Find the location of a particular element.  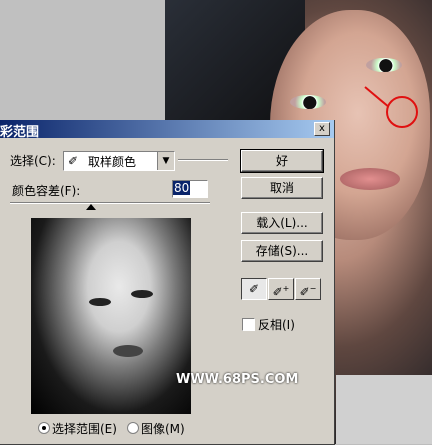

watermark-text: WWW.68PS.COM is located at coordinates (237, 379).